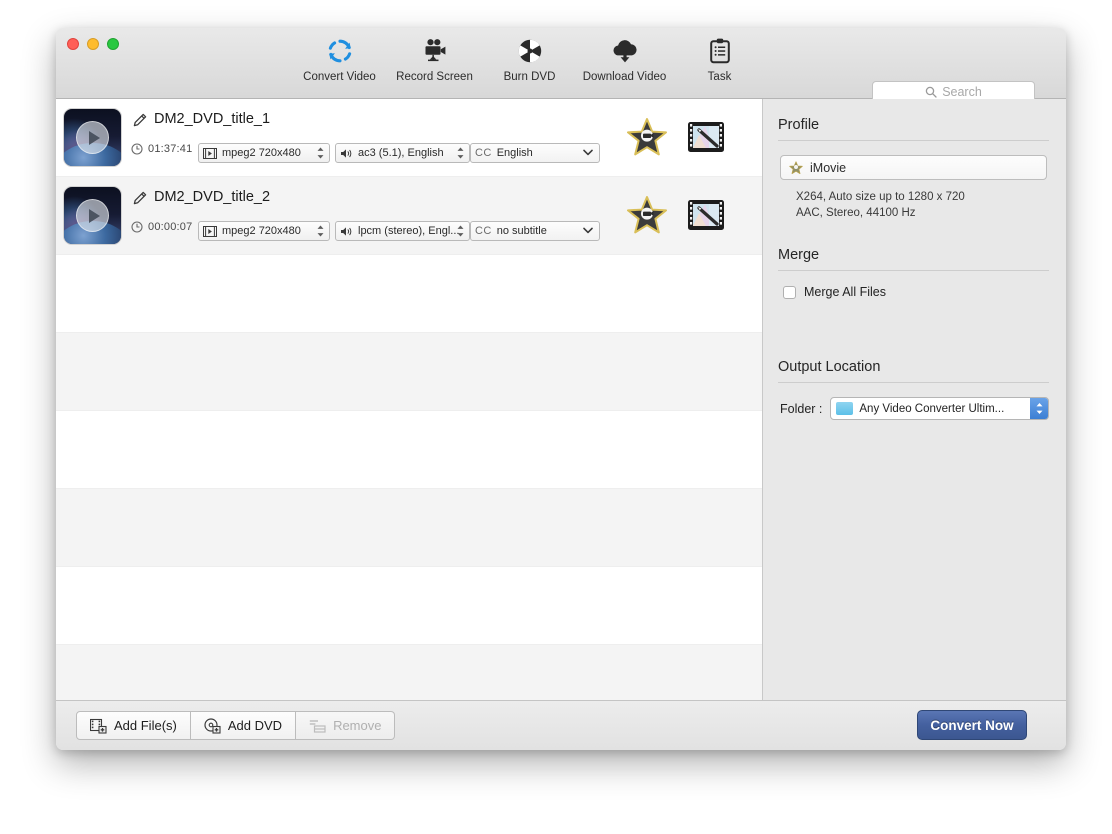 The width and height of the screenshot is (1112, 834). I want to click on search-icon, so click(931, 92).